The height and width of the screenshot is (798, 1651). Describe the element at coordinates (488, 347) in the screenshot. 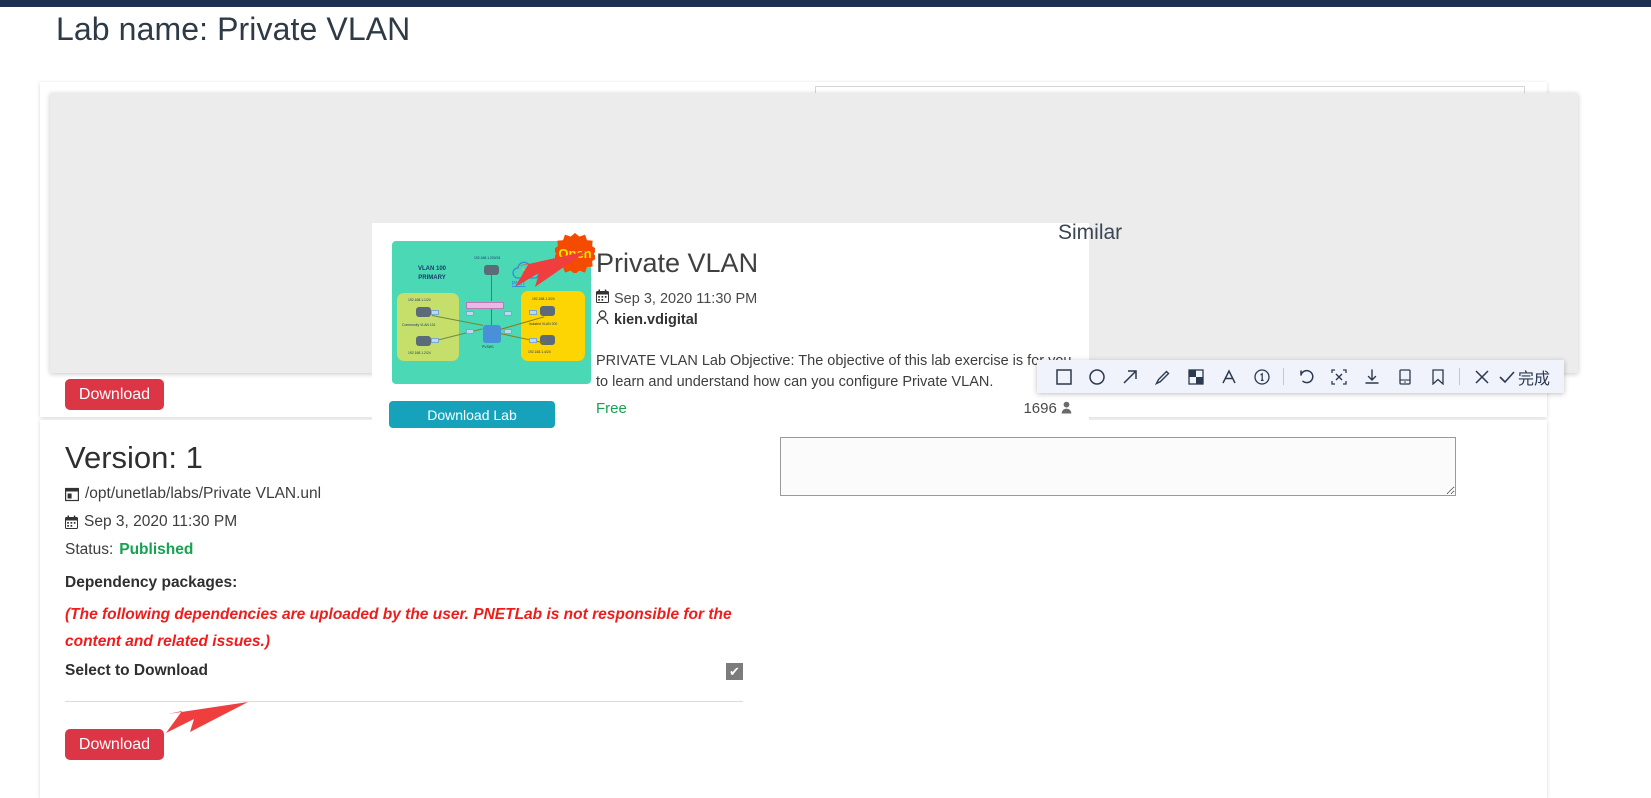

I see `switch-label: PVSW1` at that location.